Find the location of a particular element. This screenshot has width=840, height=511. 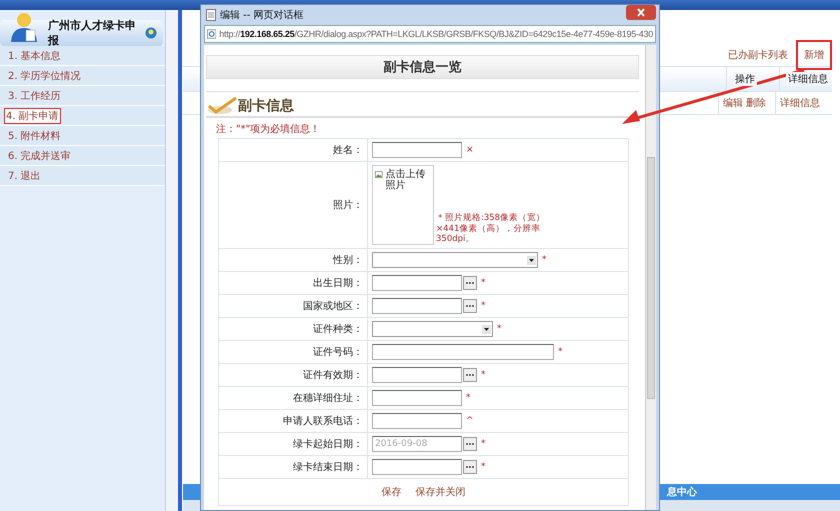

sidebar-item: 5. 附件材料 is located at coordinates (82, 136).